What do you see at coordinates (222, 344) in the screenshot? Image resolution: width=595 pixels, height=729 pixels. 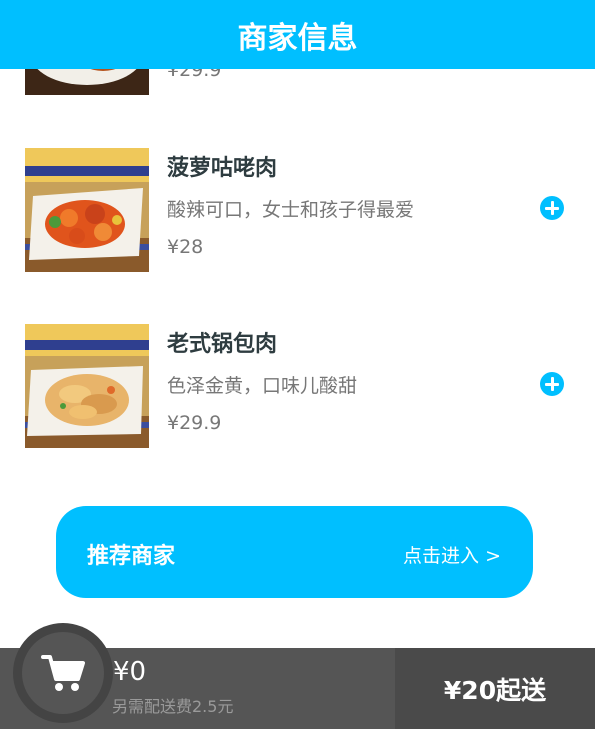 I see `dish-name: 老式锅包肉` at bounding box center [222, 344].